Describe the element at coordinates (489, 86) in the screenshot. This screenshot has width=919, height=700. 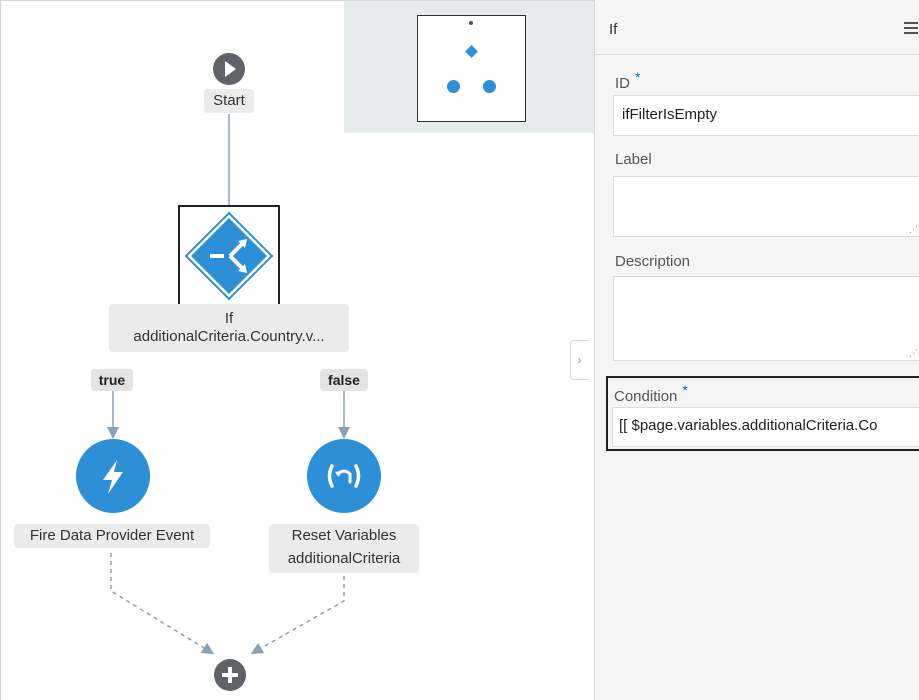
I see `minimap-reset-dot` at that location.